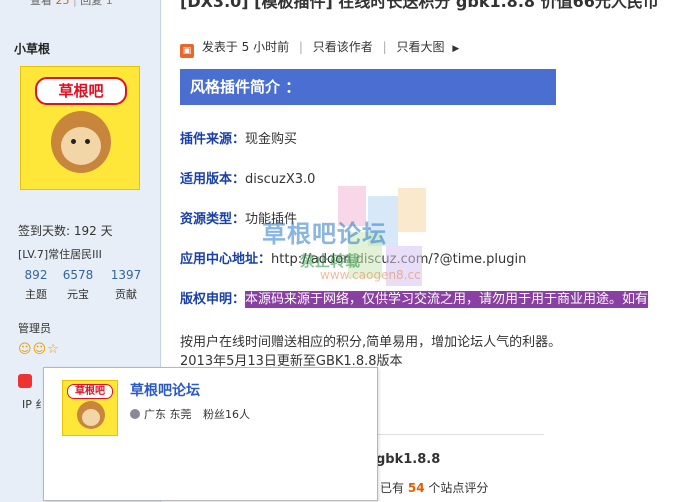 This screenshot has width=680, height=502. I want to click on attachment-title: gbk1.8.8, so click(408, 459).